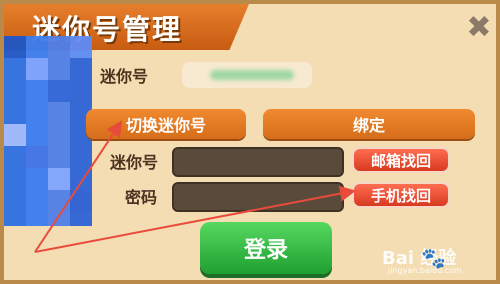  What do you see at coordinates (78, 186) in the screenshot?
I see `arrow-to-switch-tab` at bounding box center [78, 186].